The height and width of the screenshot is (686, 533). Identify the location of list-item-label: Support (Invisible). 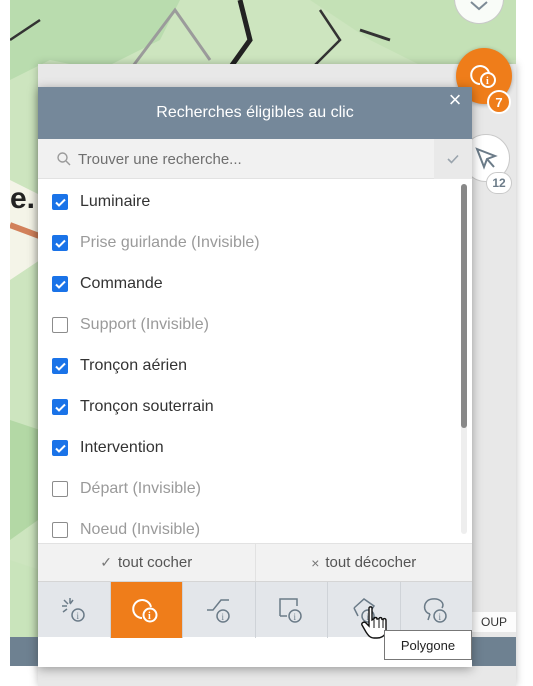
(144, 324).